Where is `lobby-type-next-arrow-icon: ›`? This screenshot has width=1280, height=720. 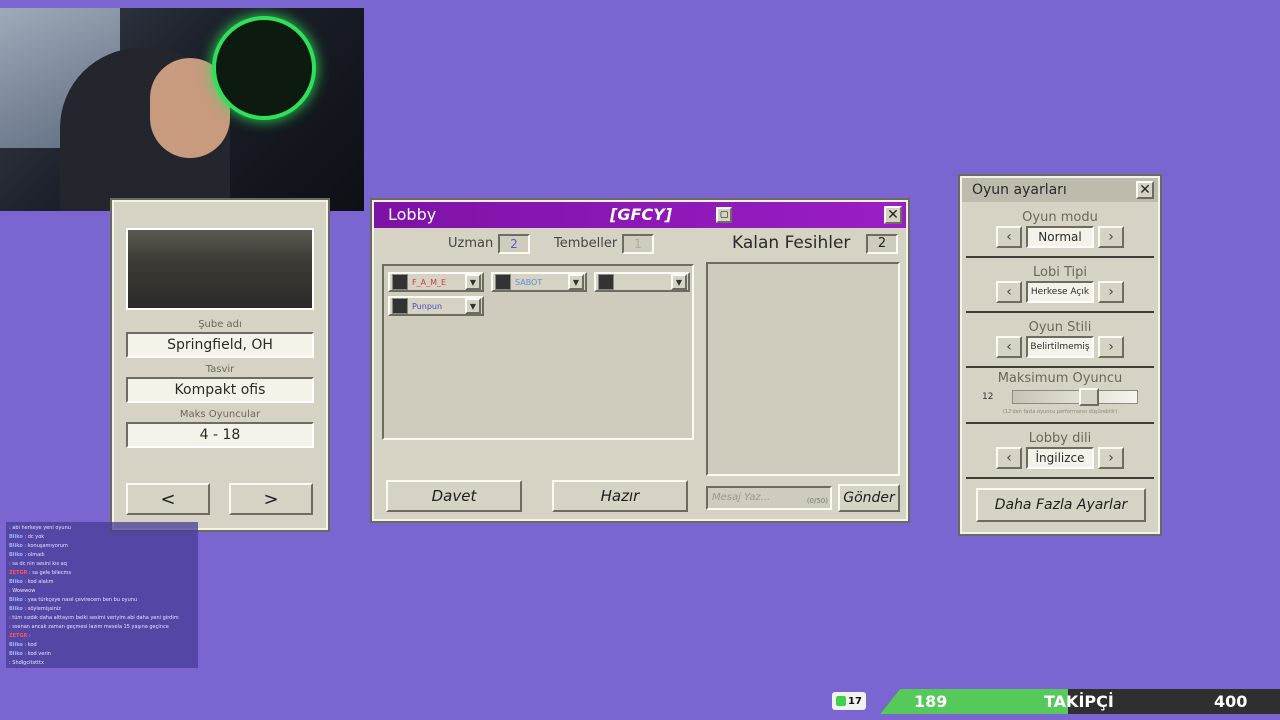
lobby-type-next-arrow-icon: › is located at coordinates (1111, 292).